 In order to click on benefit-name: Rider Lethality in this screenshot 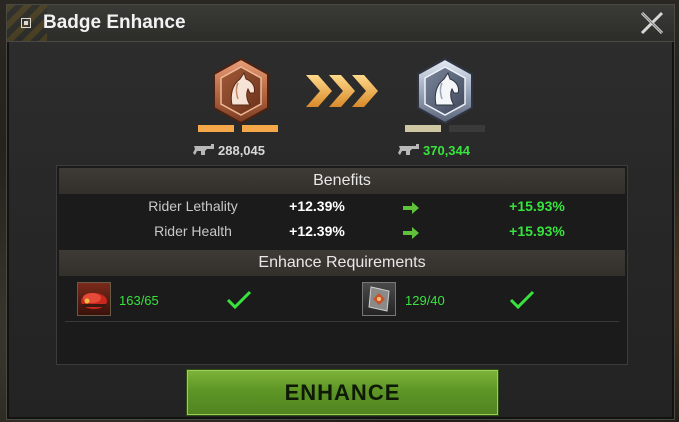, I will do `click(193, 206)`.